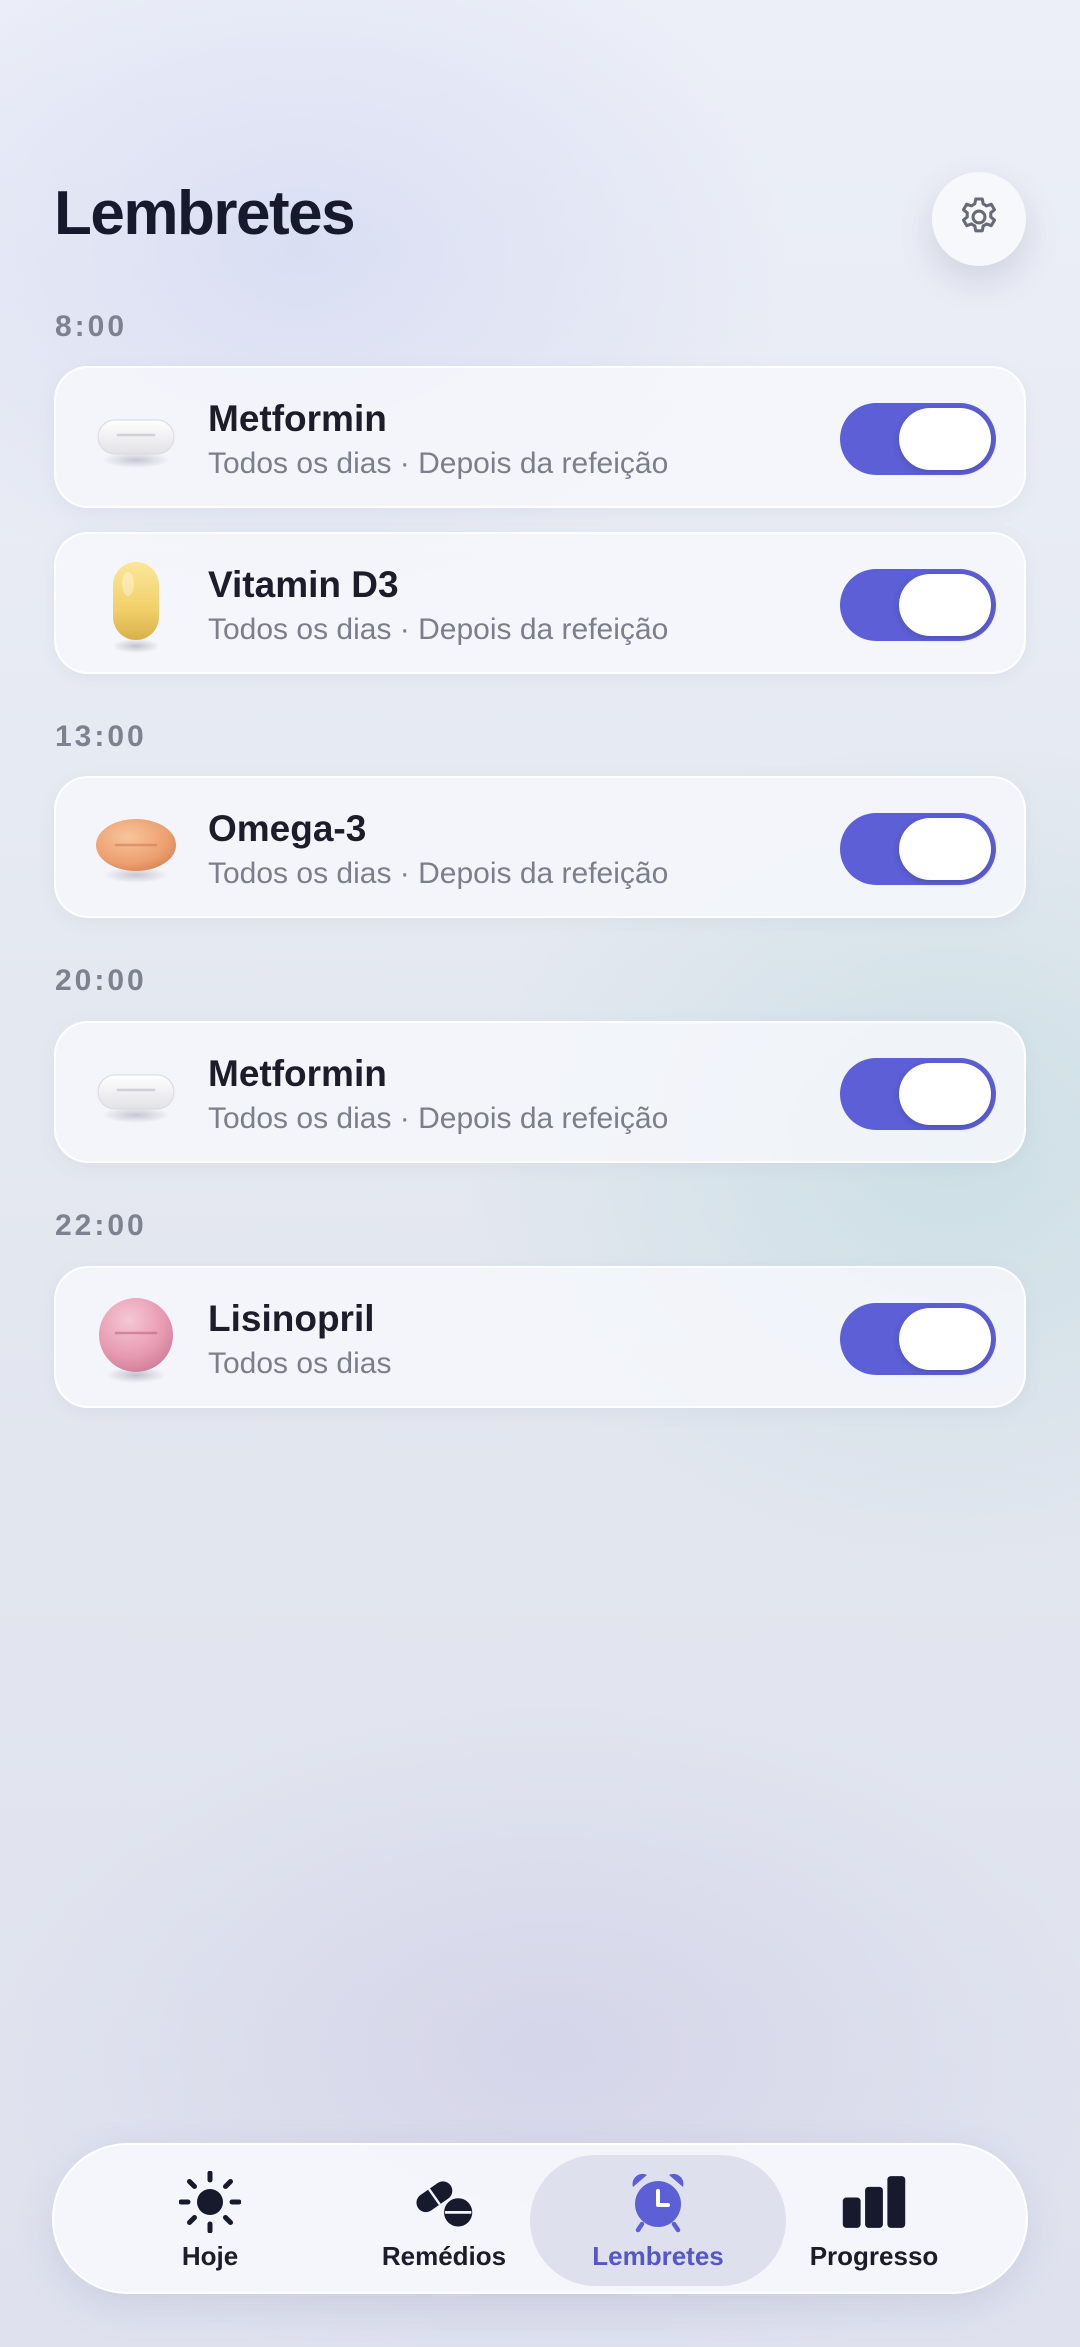 The width and height of the screenshot is (1080, 2347). Describe the element at coordinates (303, 584) in the screenshot. I see `med-name: Vitamin D3` at that location.